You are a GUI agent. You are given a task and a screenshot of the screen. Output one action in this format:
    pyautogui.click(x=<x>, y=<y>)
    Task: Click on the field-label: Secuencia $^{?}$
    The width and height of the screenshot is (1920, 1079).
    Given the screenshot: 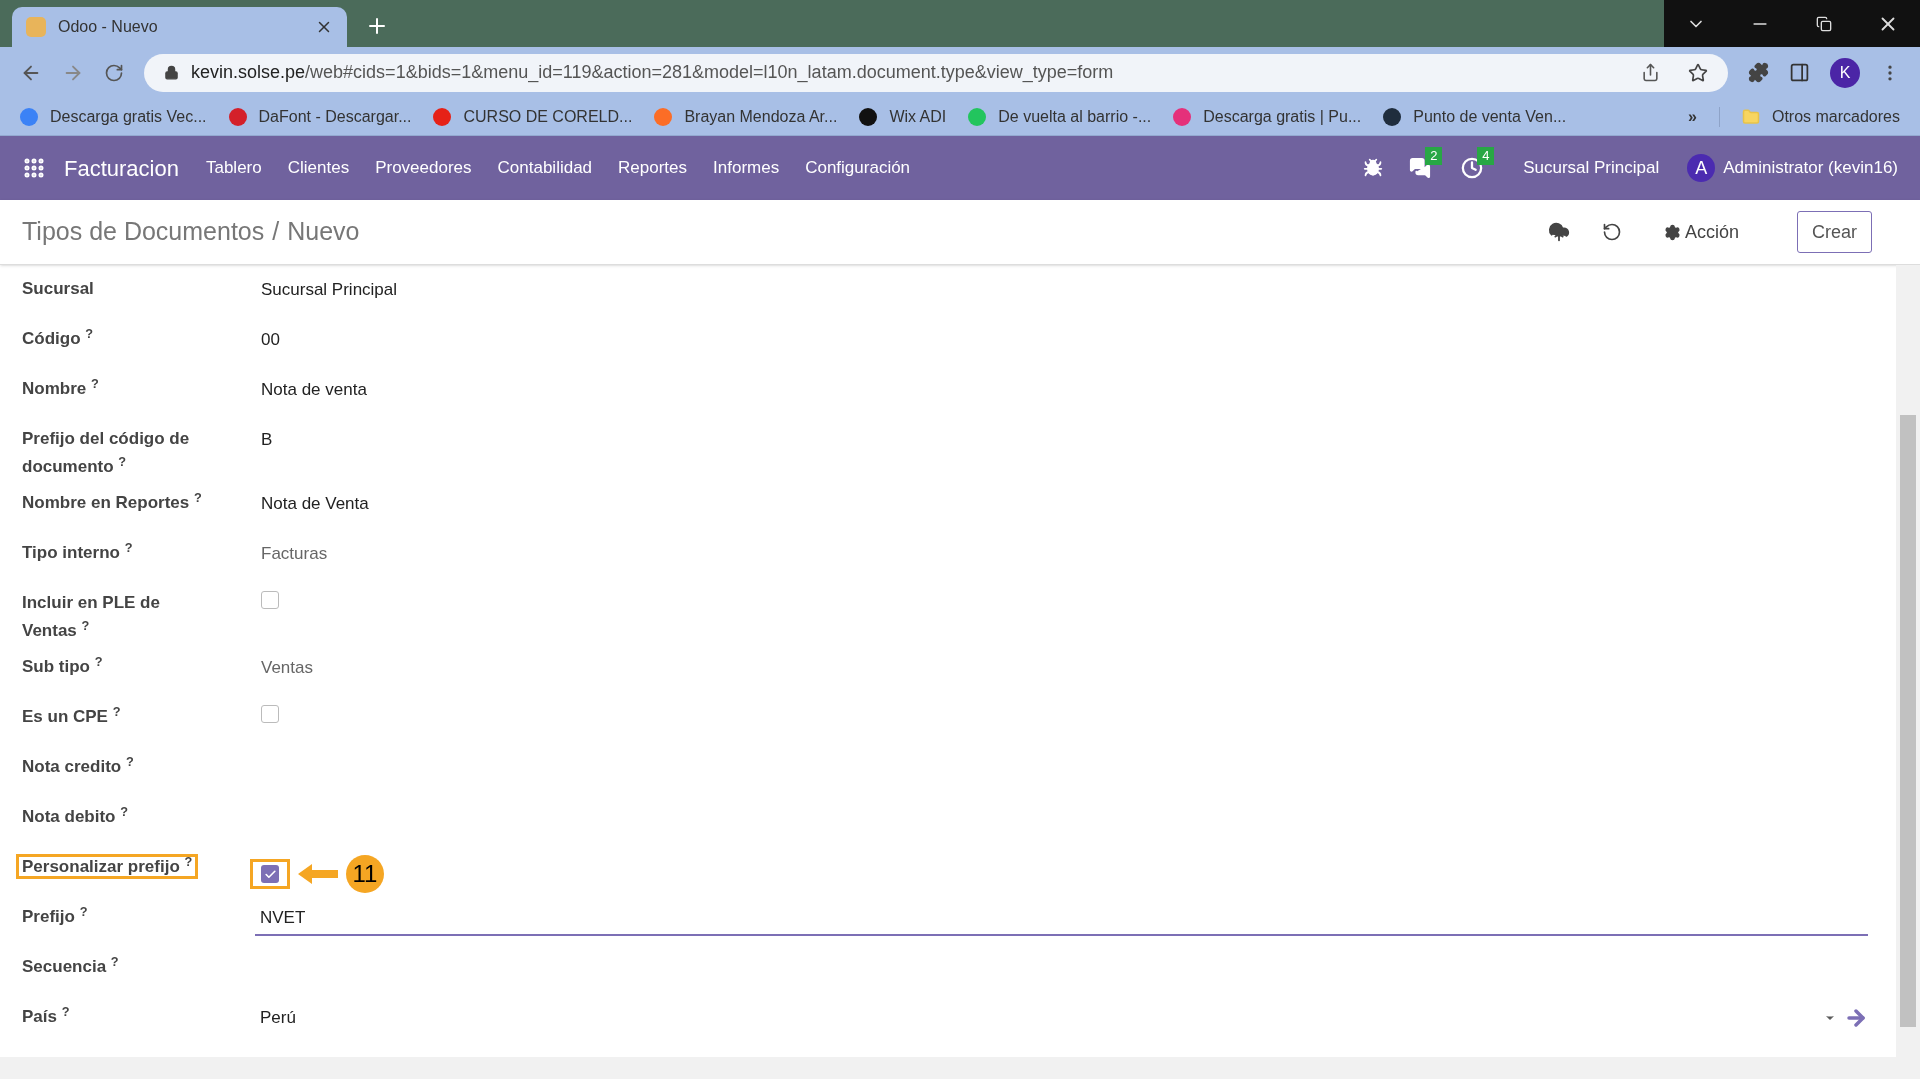 What is the action you would take?
    pyautogui.click(x=70, y=966)
    